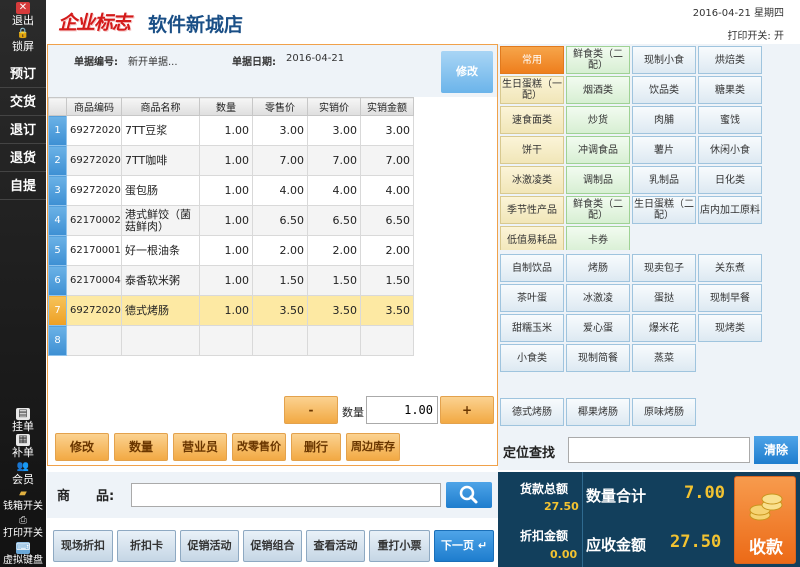 This screenshot has height=567, width=800. What do you see at coordinates (532, 298) in the screenshot?
I see `item-button: 茶叶蛋` at bounding box center [532, 298].